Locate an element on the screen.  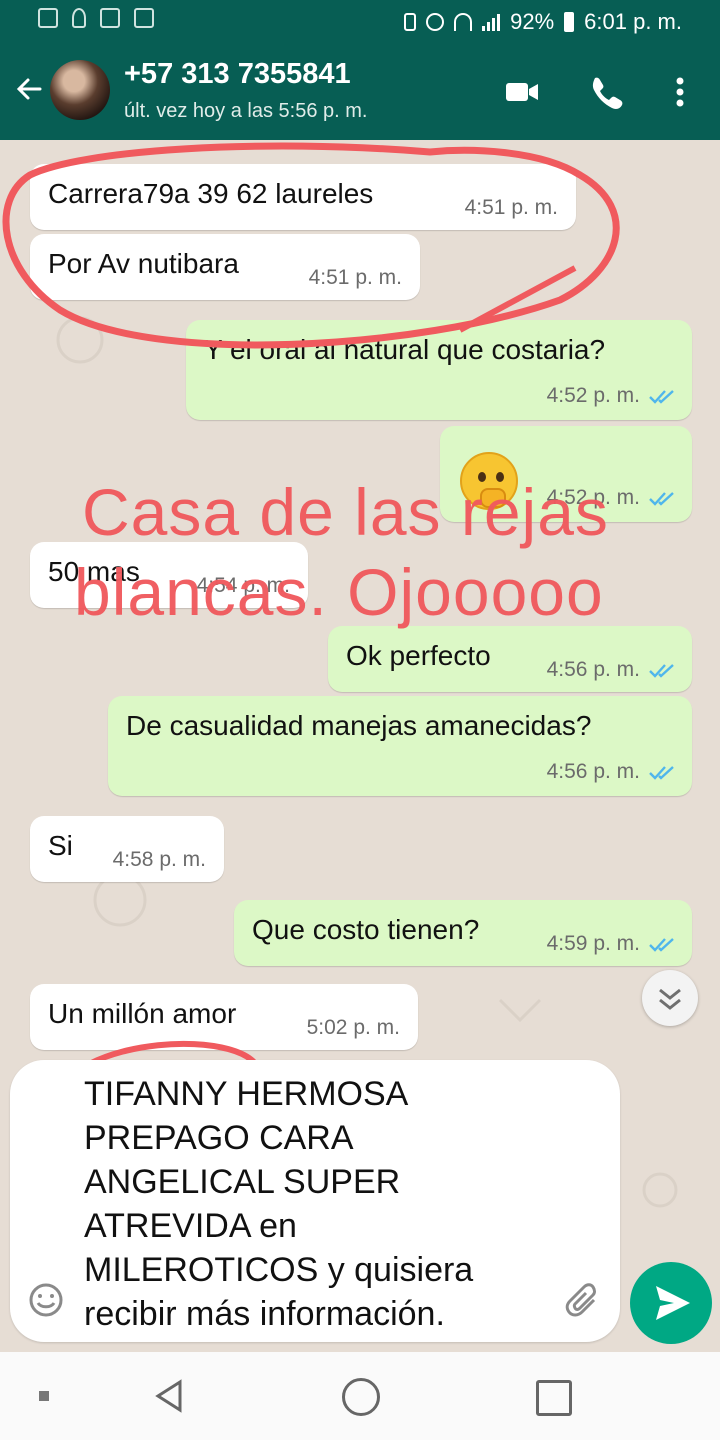
message-text: Que costo tienen? is located at coordinates (366, 929).